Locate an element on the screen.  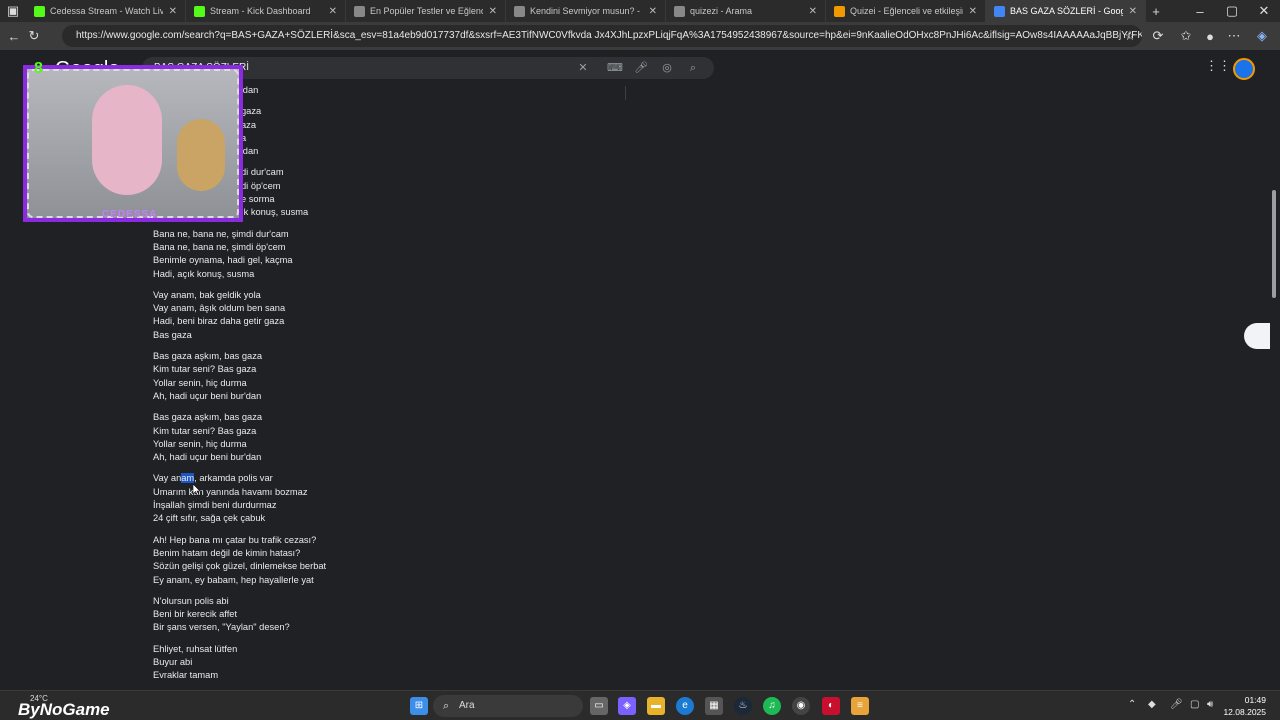
lyrics-line: Ey anam, ey babam, hep hayallerle yat is located at coordinates (233, 579).